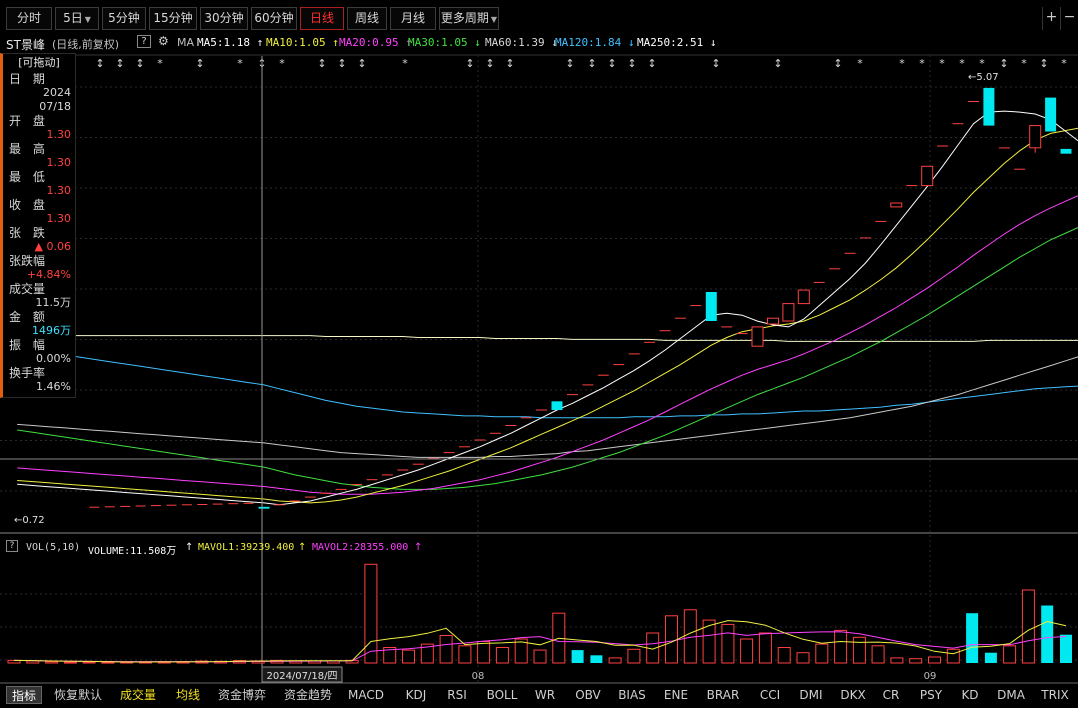  What do you see at coordinates (27, 289) in the screenshot?
I see `info-label: 成交量` at bounding box center [27, 289].